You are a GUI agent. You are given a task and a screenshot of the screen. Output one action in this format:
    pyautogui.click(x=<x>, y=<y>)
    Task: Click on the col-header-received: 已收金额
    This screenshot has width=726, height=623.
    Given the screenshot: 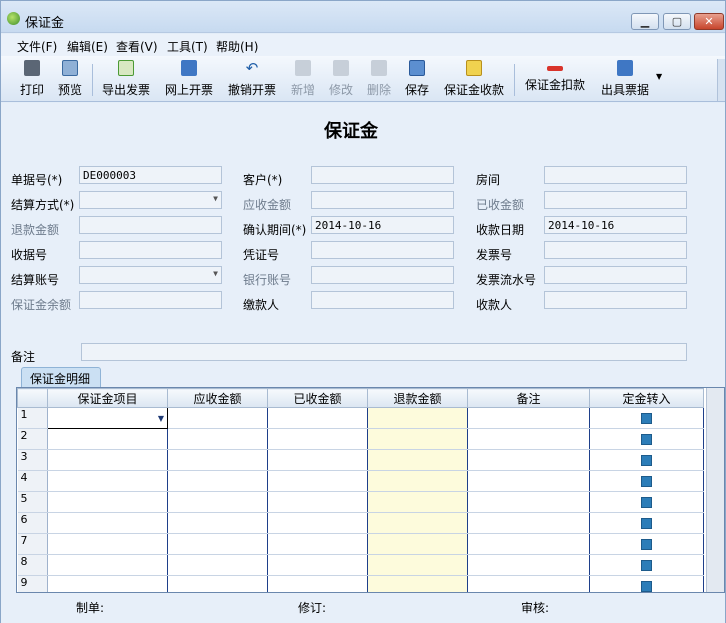 What is the action you would take?
    pyautogui.click(x=317, y=398)
    